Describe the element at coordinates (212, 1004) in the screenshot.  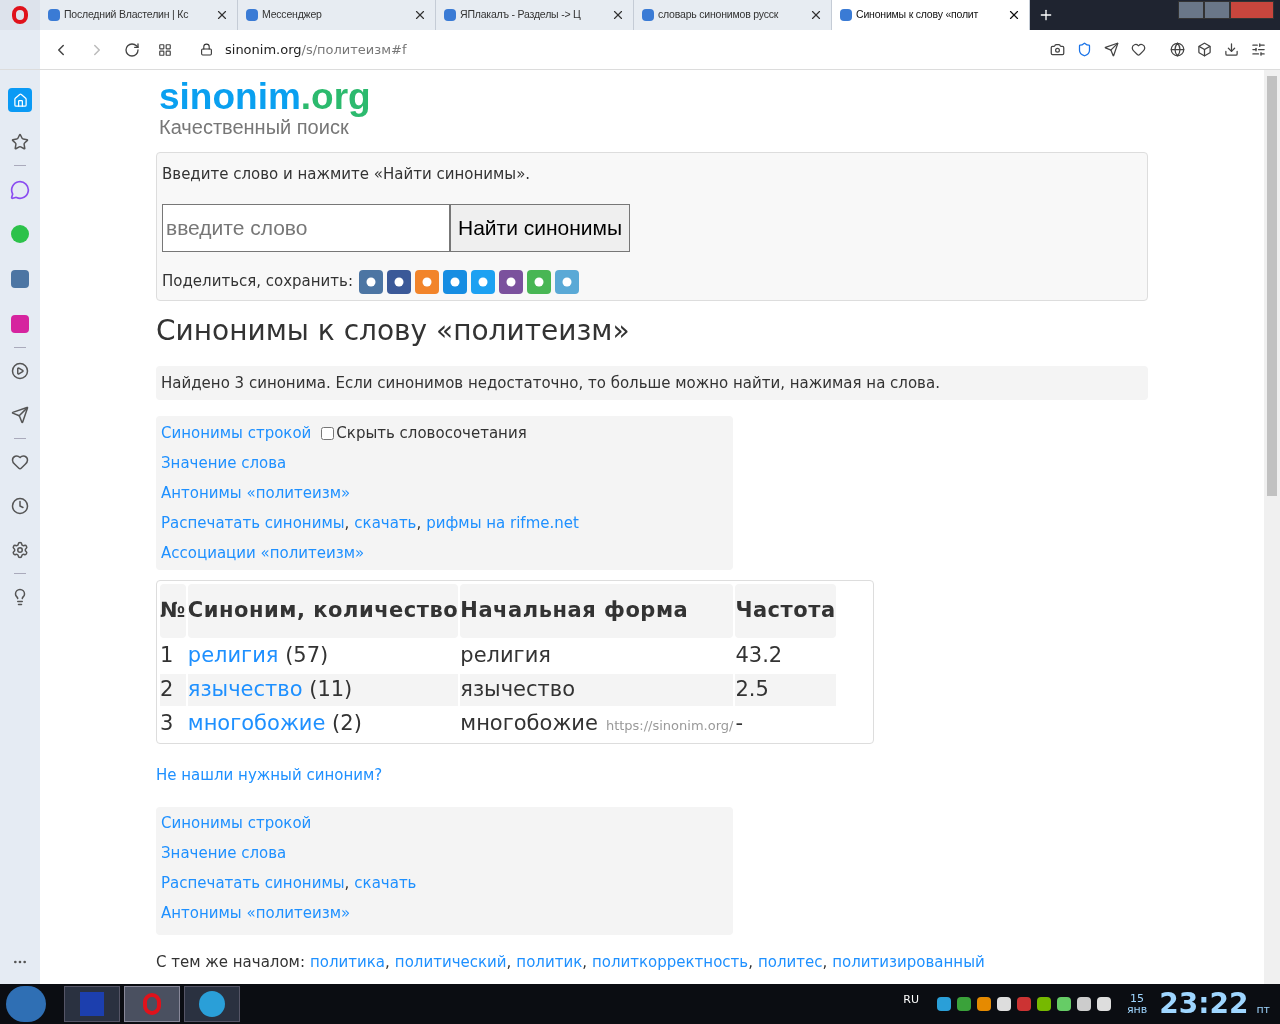
I see `taskbar-app-icon` at that location.